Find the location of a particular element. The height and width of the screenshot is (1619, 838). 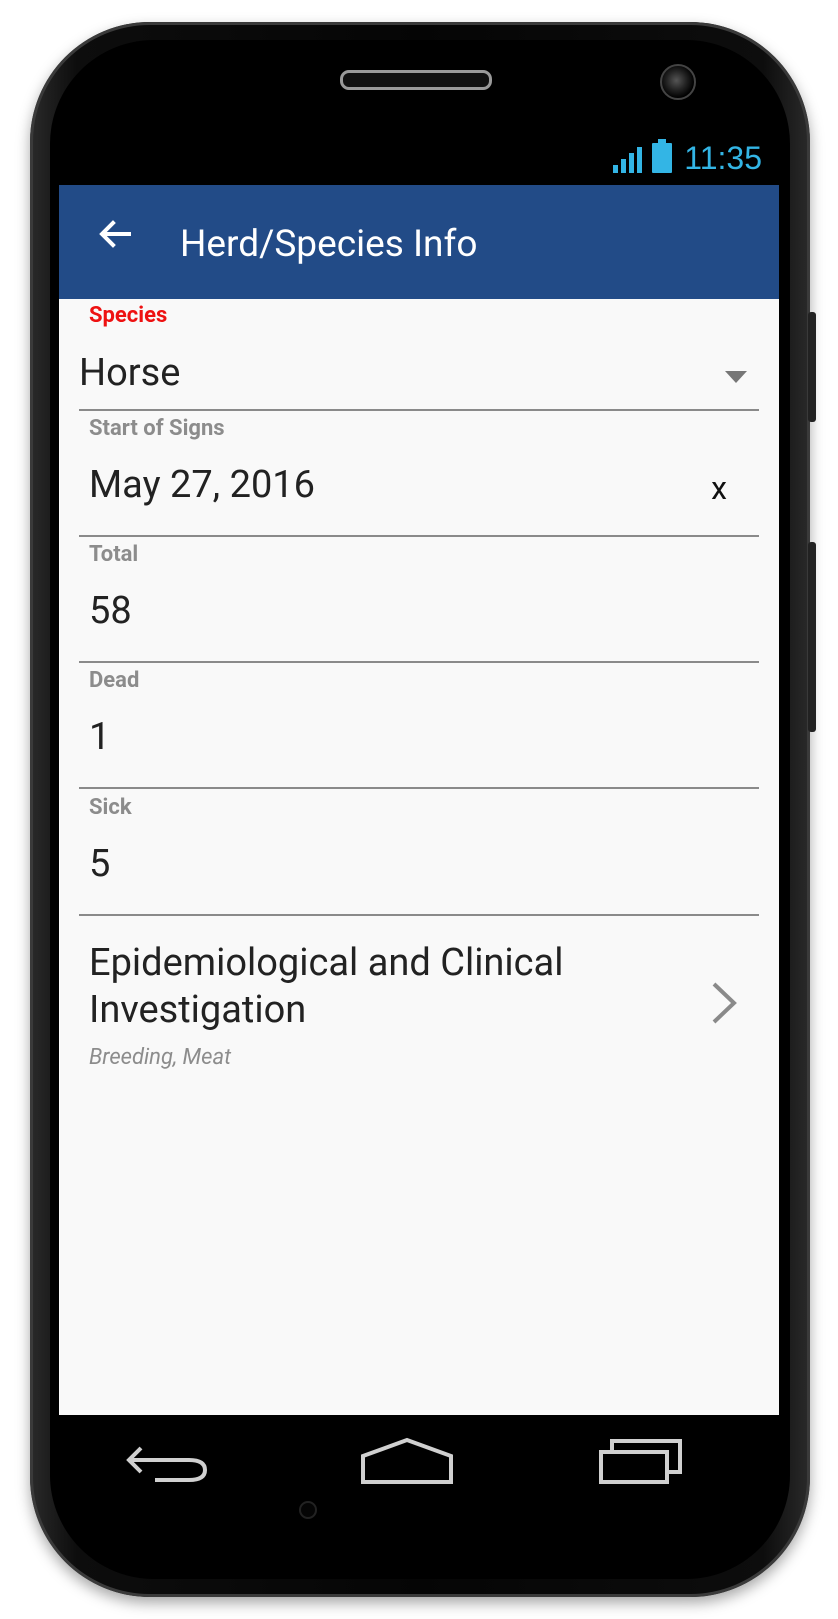

species-select: Species Horse is located at coordinates (419, 355).